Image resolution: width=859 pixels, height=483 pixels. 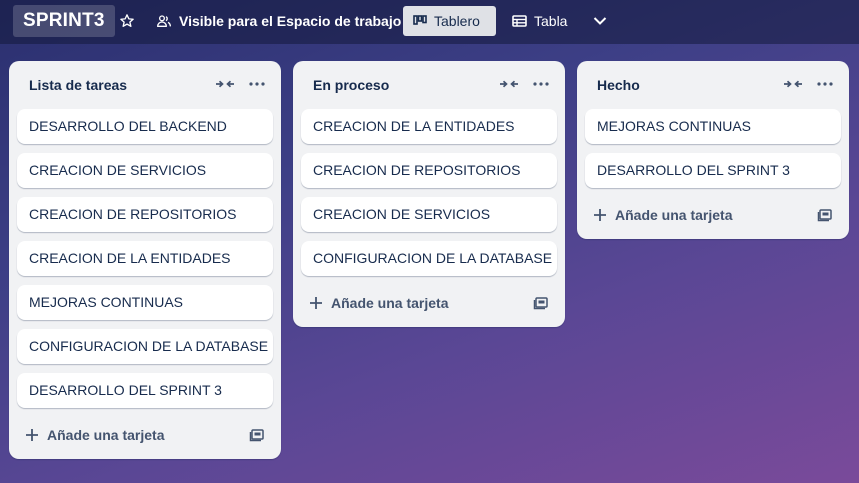 I want to click on list-title: Hecho, so click(x=618, y=85).